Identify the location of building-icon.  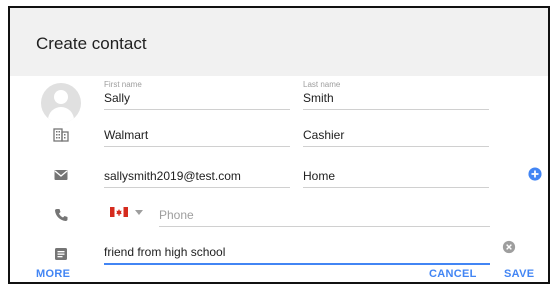
(61, 134).